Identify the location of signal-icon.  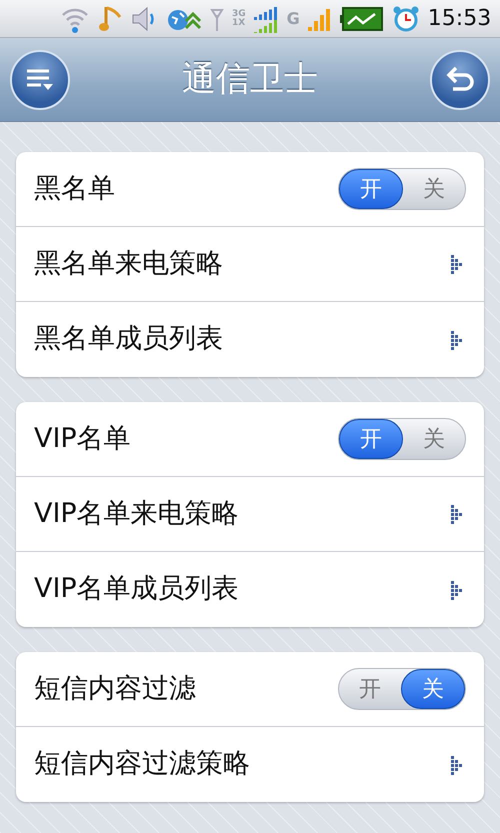
(266, 18).